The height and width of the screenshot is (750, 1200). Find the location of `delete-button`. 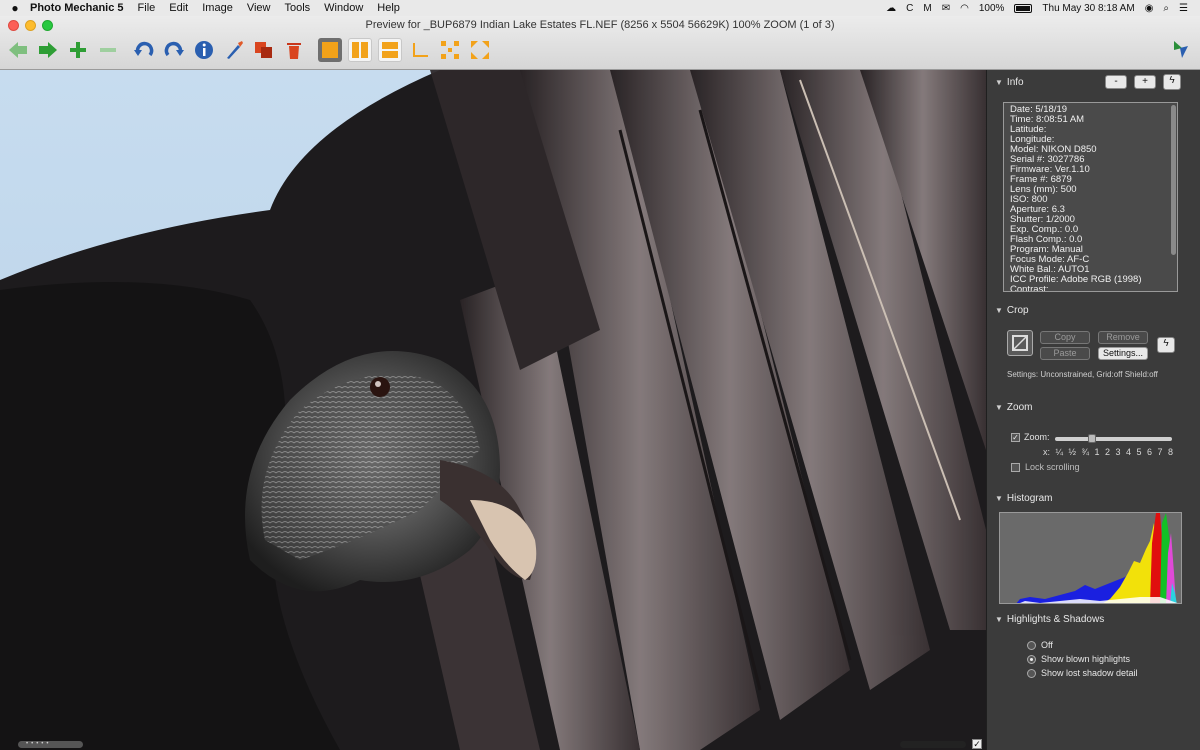

delete-button is located at coordinates (294, 50).